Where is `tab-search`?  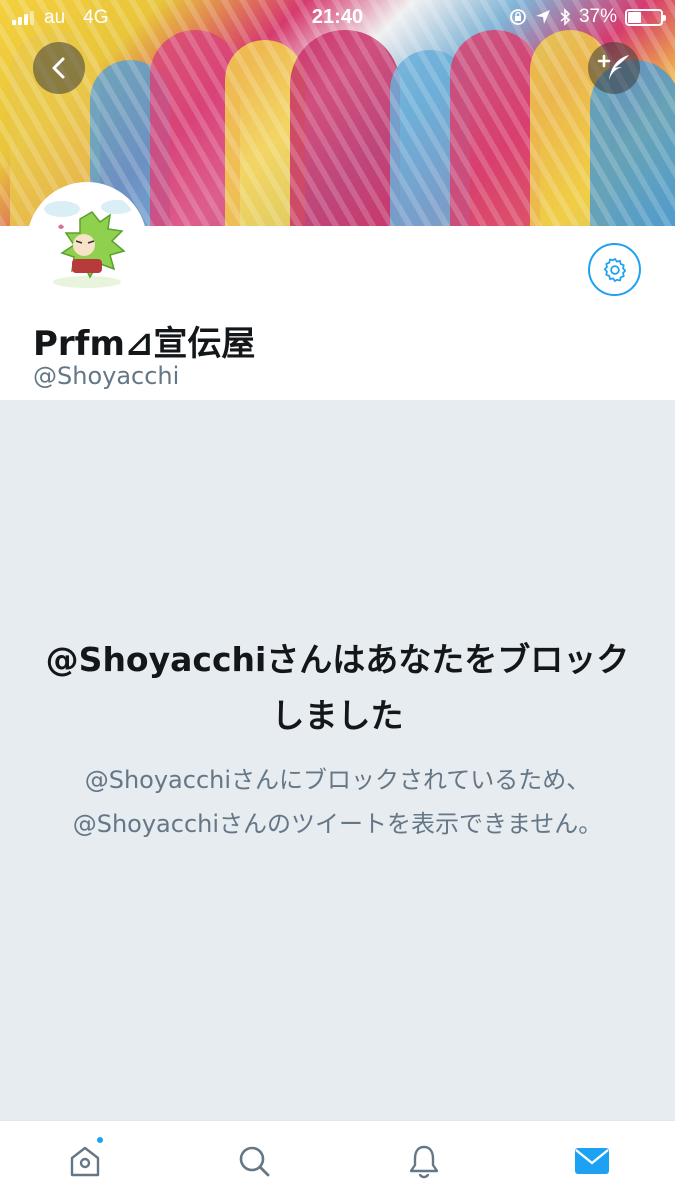
tab-search is located at coordinates (254, 1161).